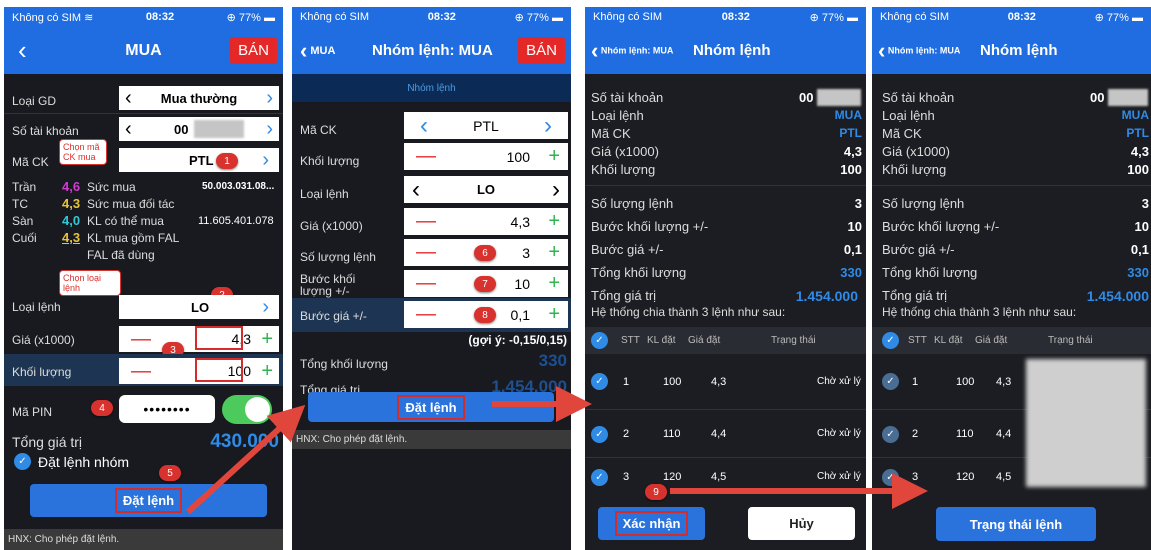  Describe the element at coordinates (170, 473) in the screenshot. I see `step-5: 5` at that location.